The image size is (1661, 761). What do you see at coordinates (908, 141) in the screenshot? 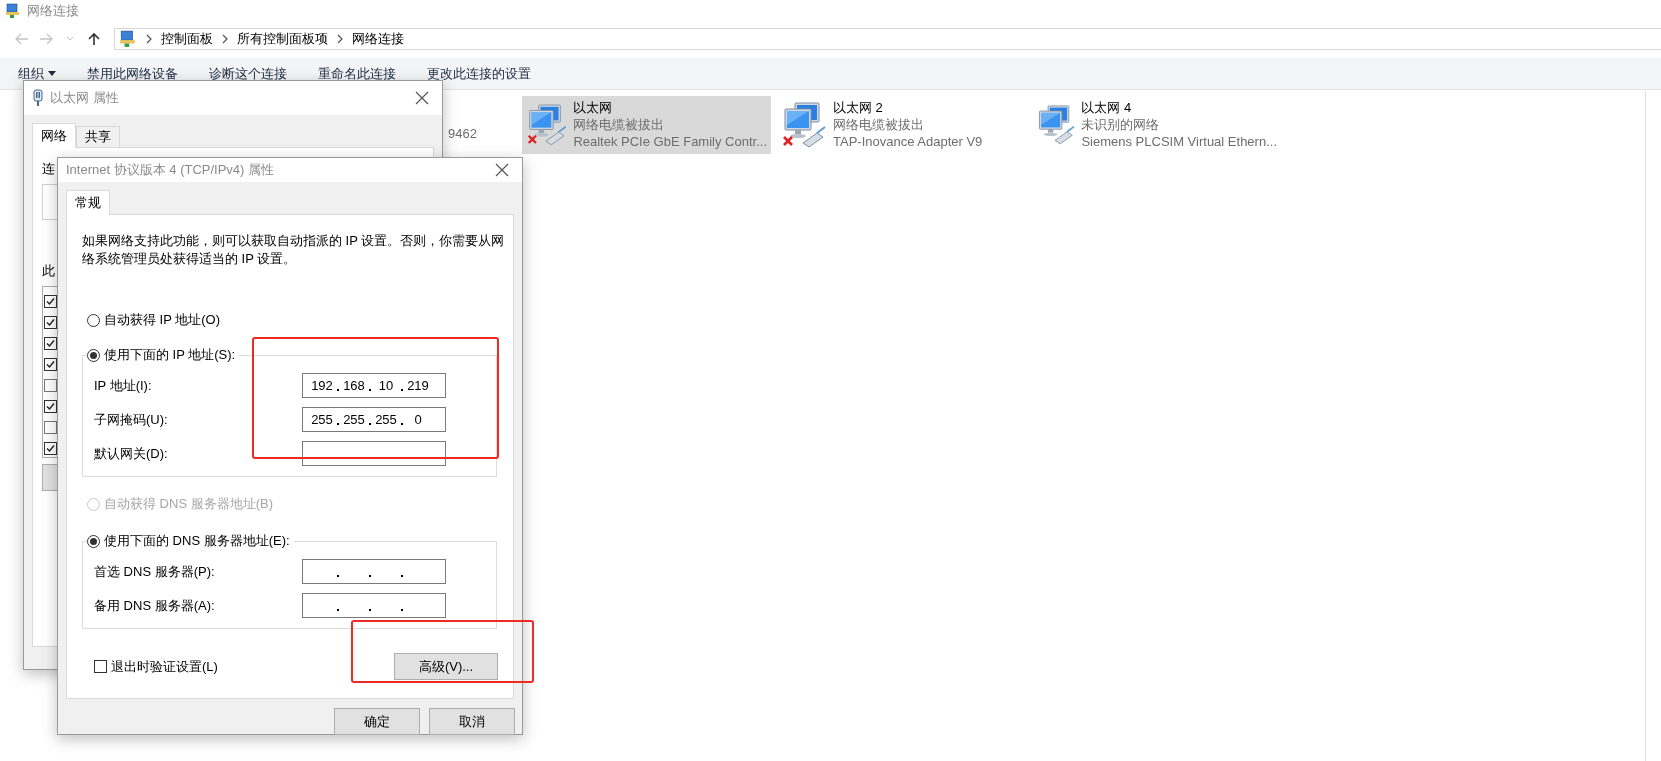
I see `adapter-device: TAP-Inovance Adapter V9` at bounding box center [908, 141].